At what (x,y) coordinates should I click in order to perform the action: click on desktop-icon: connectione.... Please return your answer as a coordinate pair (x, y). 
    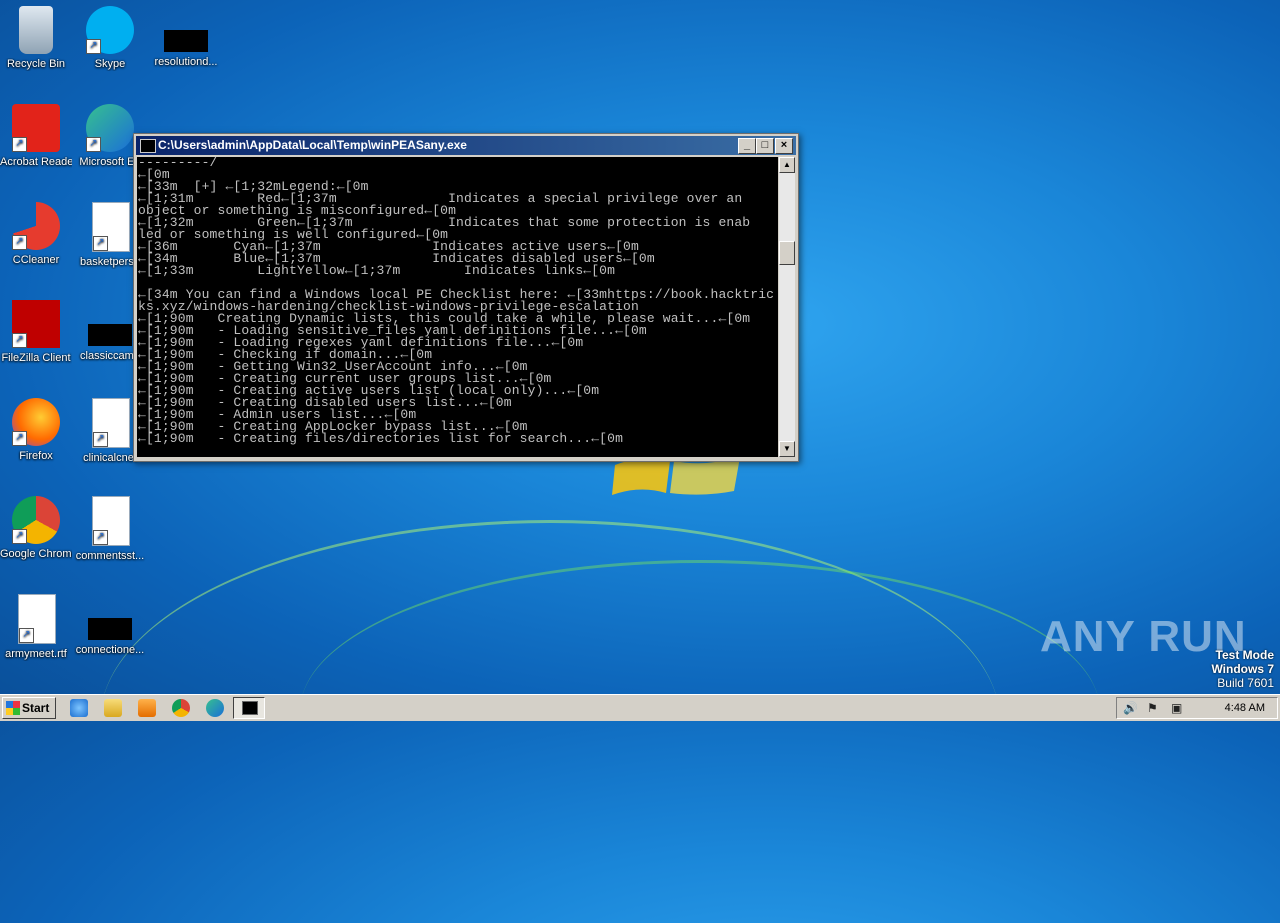
    Looking at the image, I should click on (110, 625).